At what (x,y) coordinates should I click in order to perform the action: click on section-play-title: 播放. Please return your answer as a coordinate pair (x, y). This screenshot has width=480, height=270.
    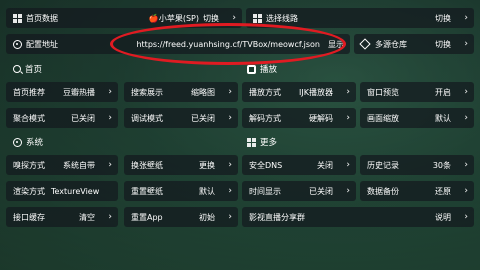
    Looking at the image, I should click on (269, 70).